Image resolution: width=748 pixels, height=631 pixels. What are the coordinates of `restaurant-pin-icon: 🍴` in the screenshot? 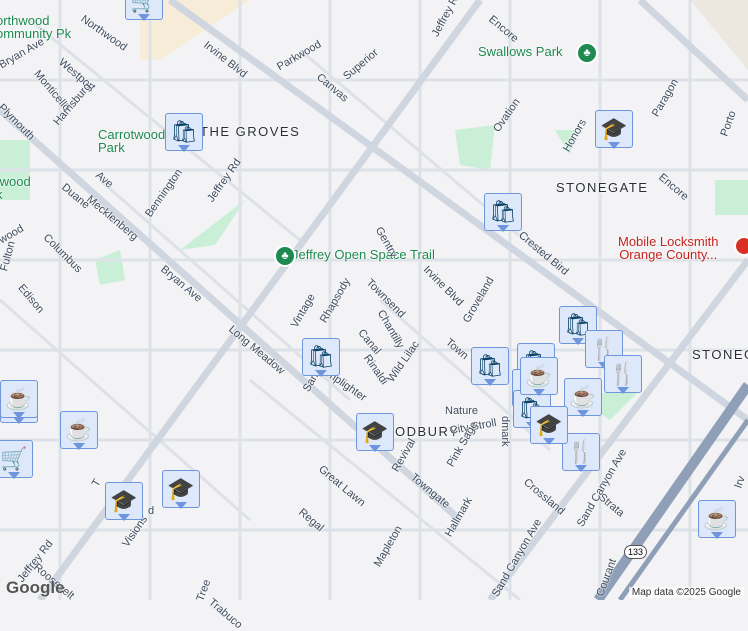 It's located at (623, 374).